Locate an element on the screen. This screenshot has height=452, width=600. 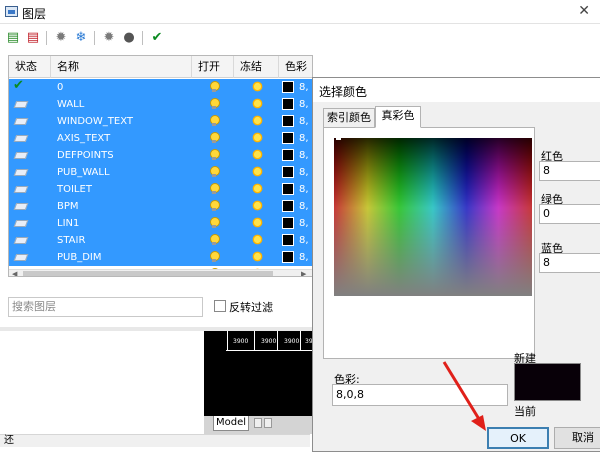
col-name: 名称 is located at coordinates (121, 67).